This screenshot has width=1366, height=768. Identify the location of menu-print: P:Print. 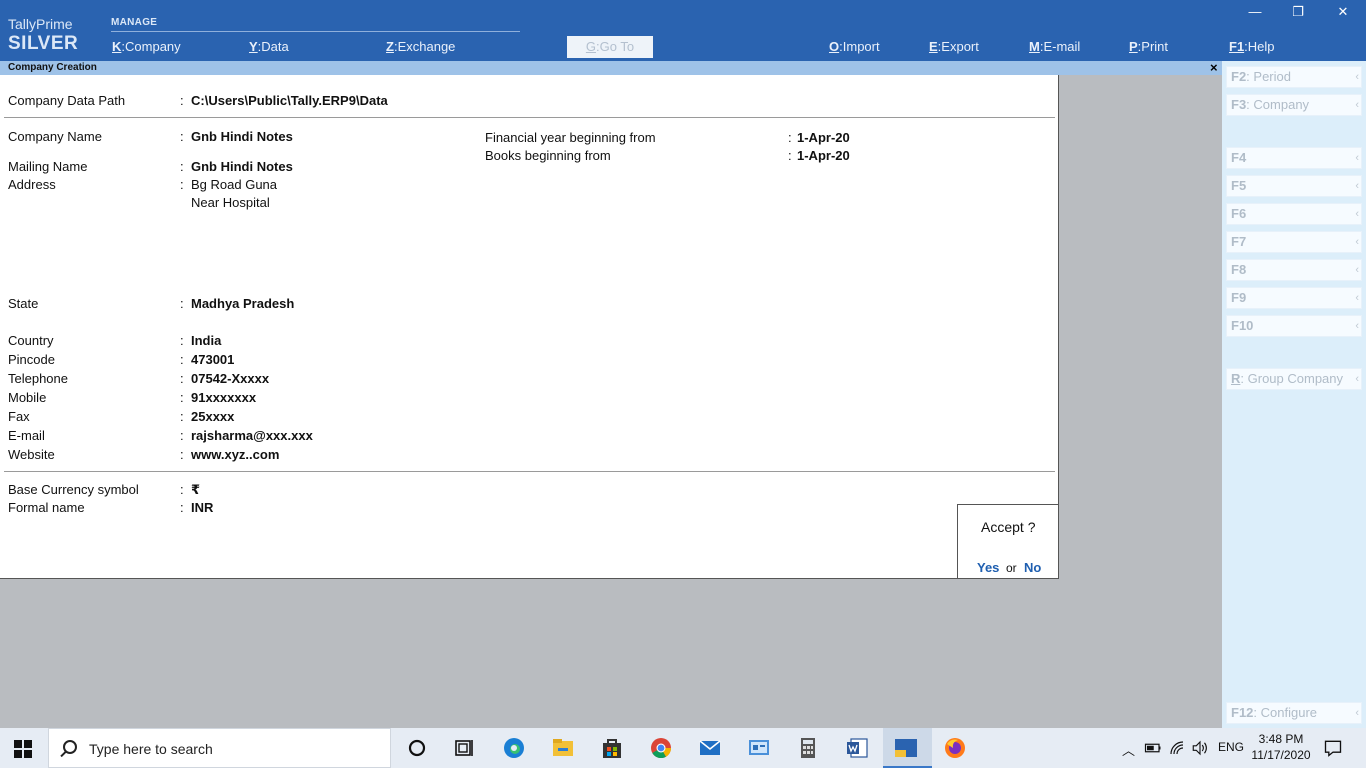
(1148, 46).